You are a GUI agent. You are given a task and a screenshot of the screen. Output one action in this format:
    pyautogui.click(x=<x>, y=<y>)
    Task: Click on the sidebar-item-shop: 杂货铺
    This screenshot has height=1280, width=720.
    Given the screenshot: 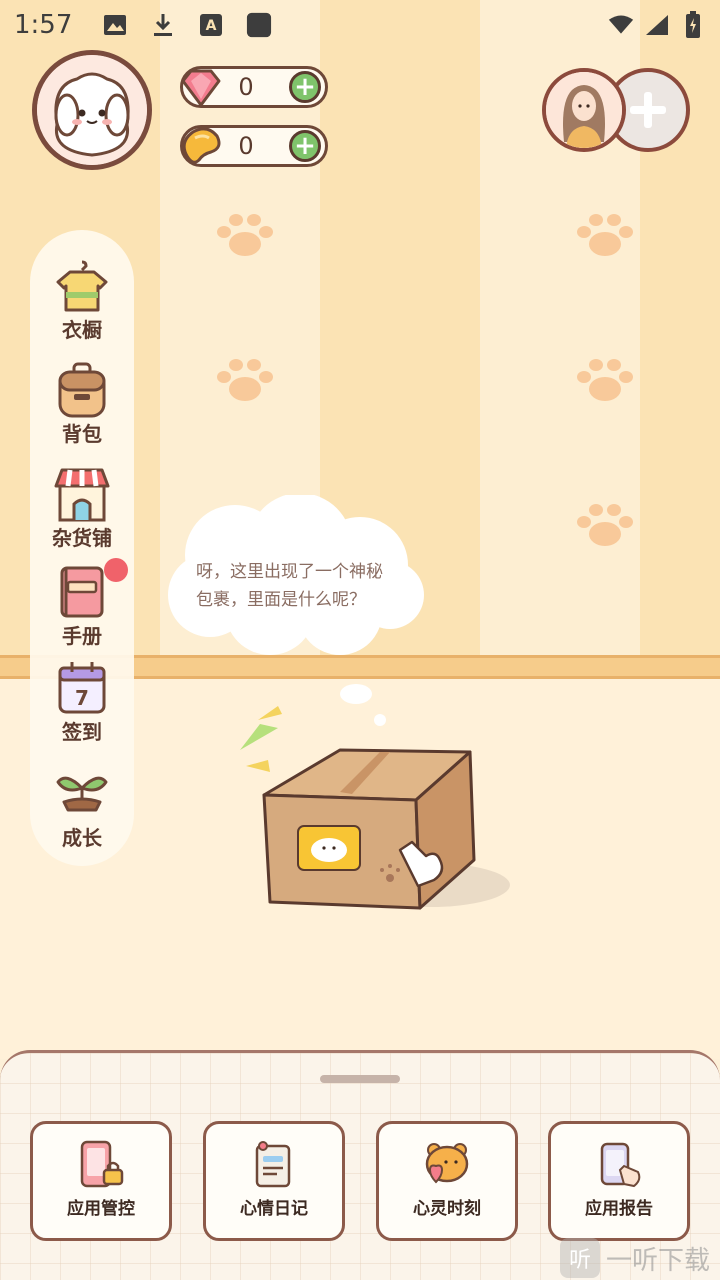 What is the action you would take?
    pyautogui.click(x=82, y=507)
    